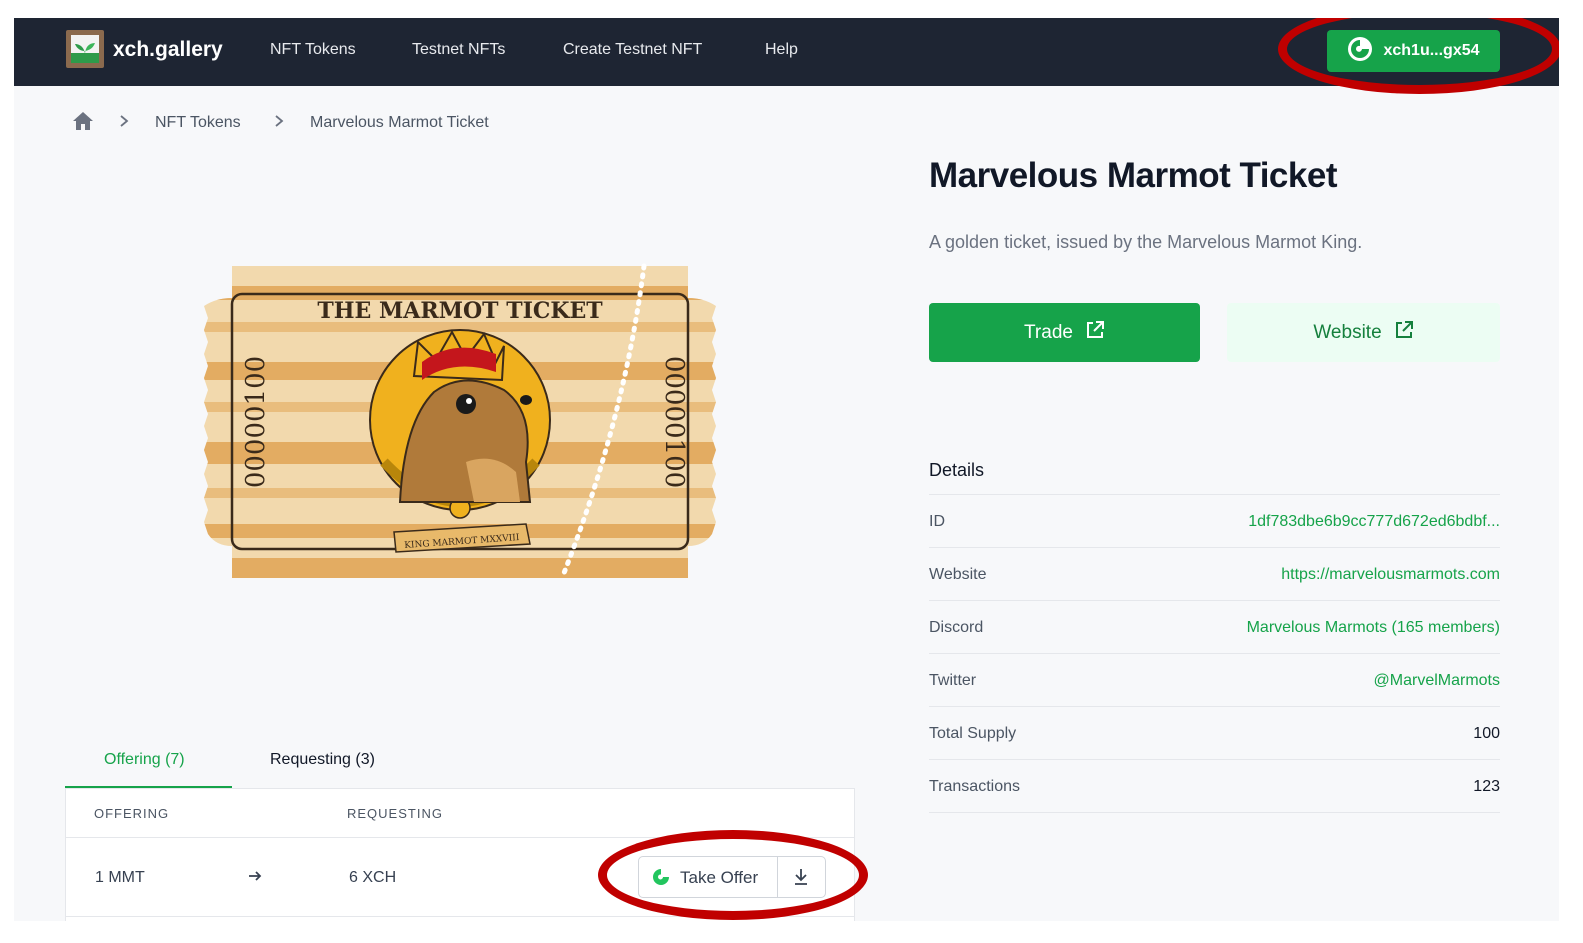 The image size is (1583, 943). What do you see at coordinates (1214, 680) in the screenshot?
I see `detail-row-twitter: Twitter @MarvelMarmots` at bounding box center [1214, 680].